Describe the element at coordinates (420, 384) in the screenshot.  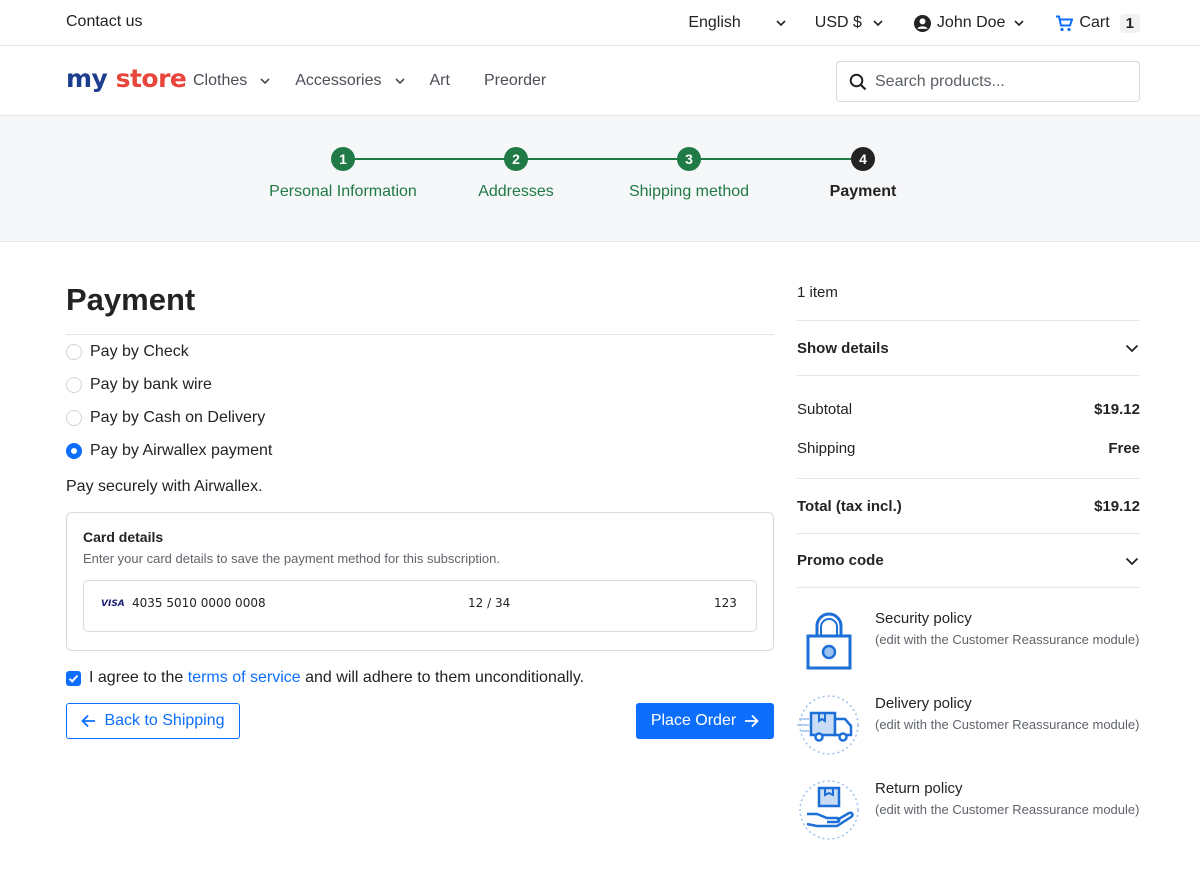
I see `payment-option-bank-wire: Pay by bank wire` at that location.